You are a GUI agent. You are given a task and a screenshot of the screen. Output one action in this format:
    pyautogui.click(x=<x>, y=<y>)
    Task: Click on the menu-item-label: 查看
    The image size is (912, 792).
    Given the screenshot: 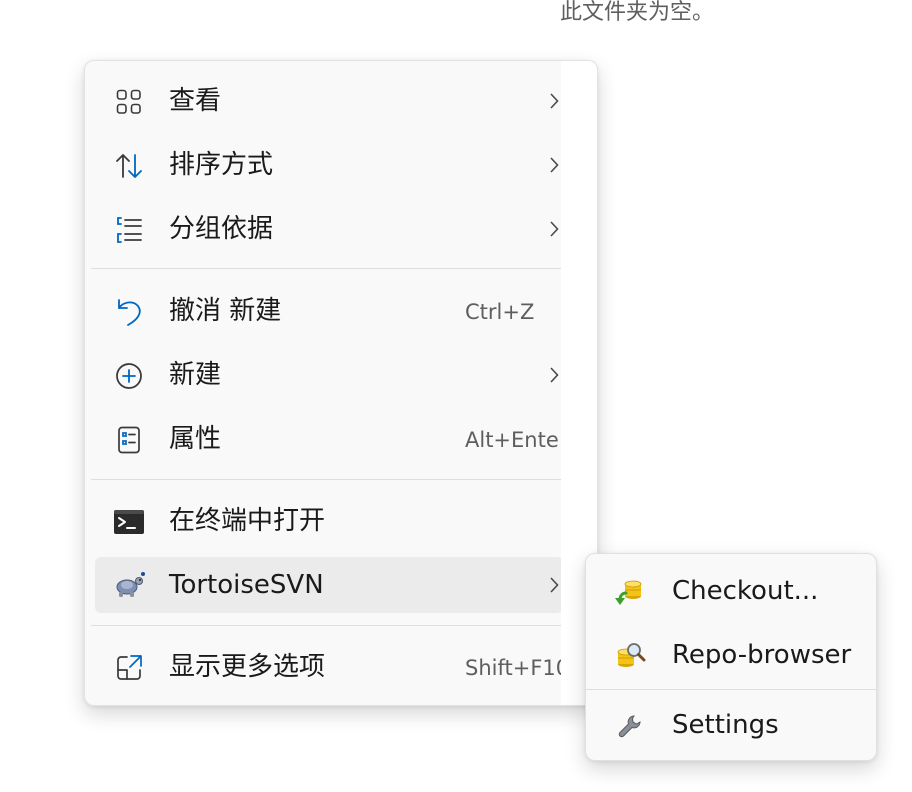 What is the action you would take?
    pyautogui.click(x=195, y=101)
    